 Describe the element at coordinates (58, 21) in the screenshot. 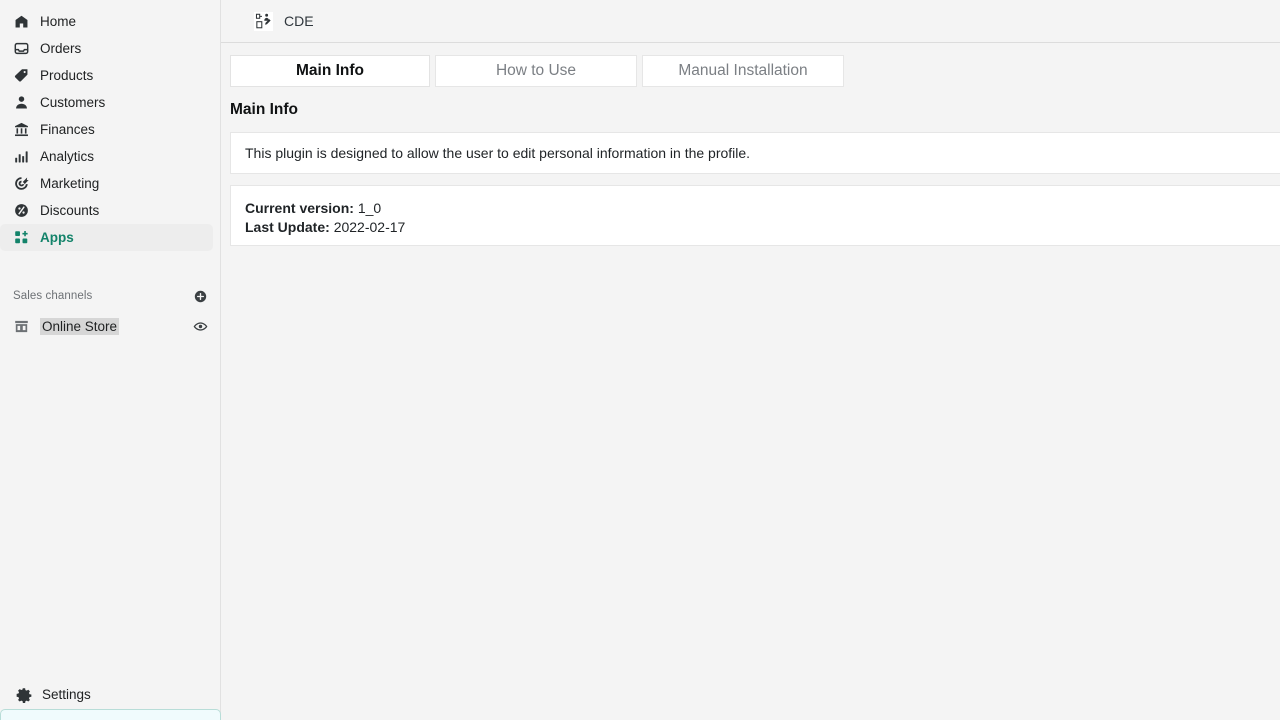

I see `sidebar-item-label: Home` at that location.